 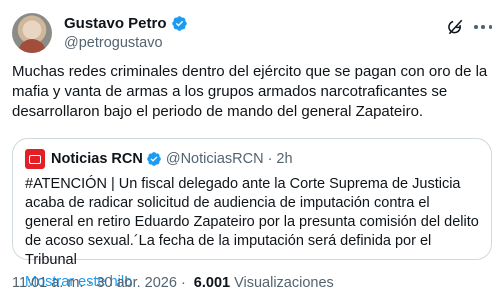 I want to click on views-label: Visualizaciones, so click(x=284, y=283).